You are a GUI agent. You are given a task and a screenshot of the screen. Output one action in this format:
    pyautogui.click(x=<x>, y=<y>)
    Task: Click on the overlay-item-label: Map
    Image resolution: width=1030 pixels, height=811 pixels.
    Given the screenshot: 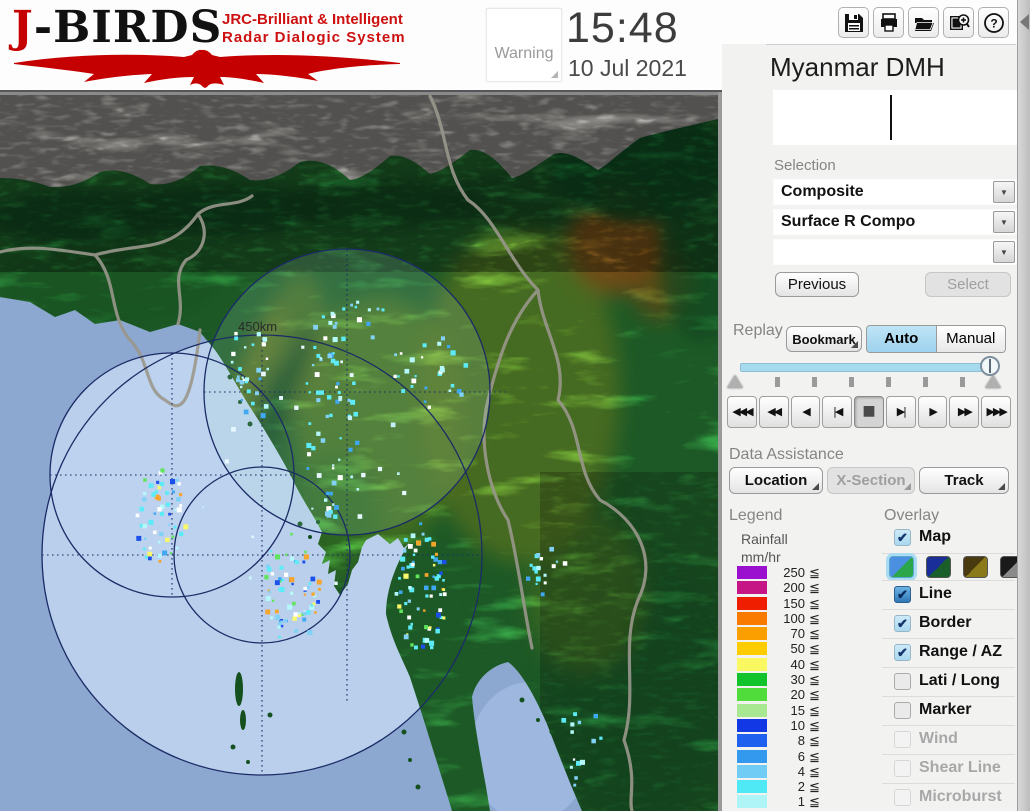 What is the action you would take?
    pyautogui.click(x=935, y=536)
    